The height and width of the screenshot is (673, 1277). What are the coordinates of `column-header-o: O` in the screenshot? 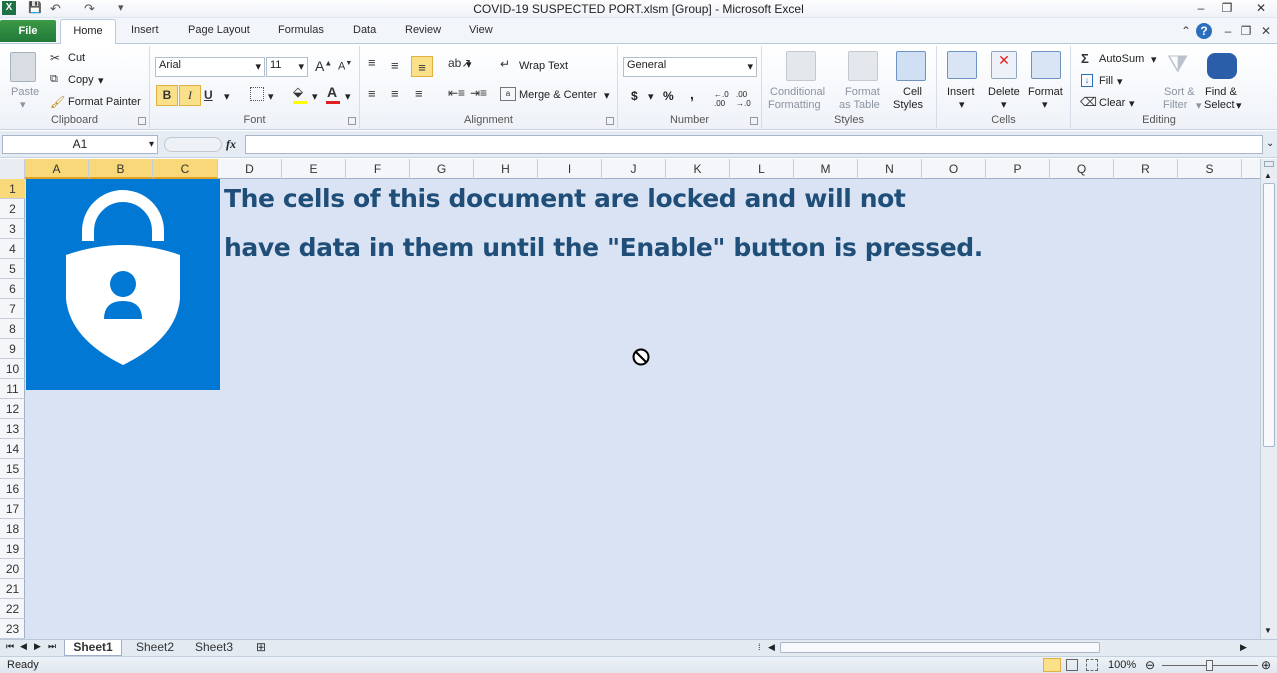 It's located at (954, 169).